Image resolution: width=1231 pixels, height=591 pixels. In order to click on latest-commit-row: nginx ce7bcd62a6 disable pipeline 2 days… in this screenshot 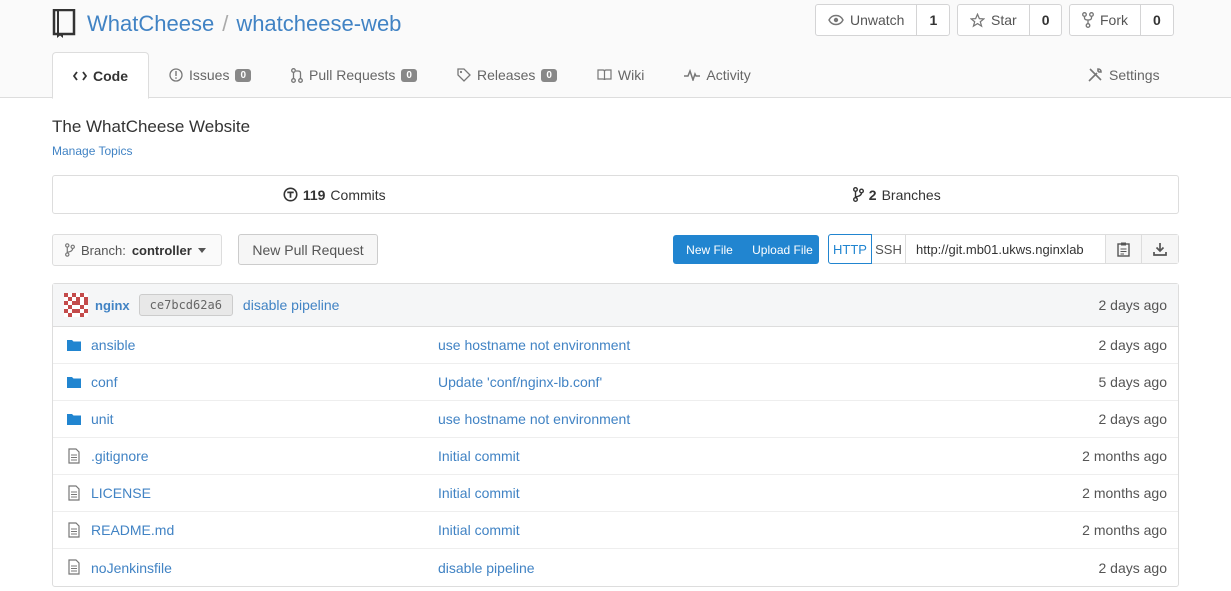, I will do `click(615, 305)`.